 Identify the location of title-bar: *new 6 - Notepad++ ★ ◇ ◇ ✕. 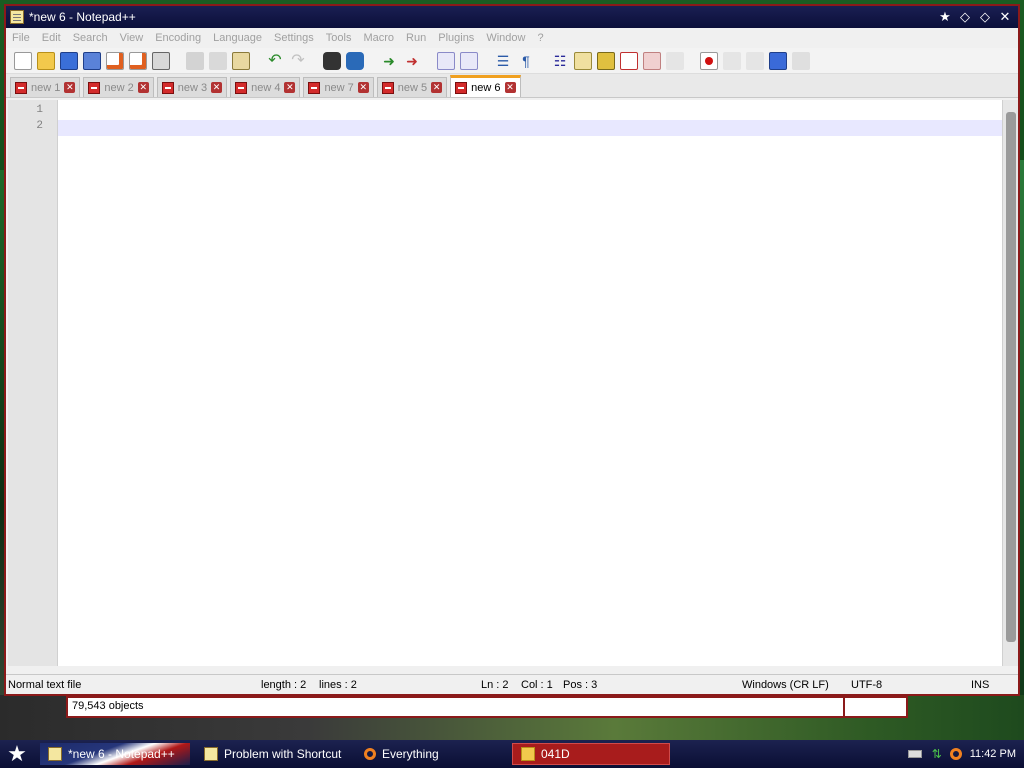
(512, 17).